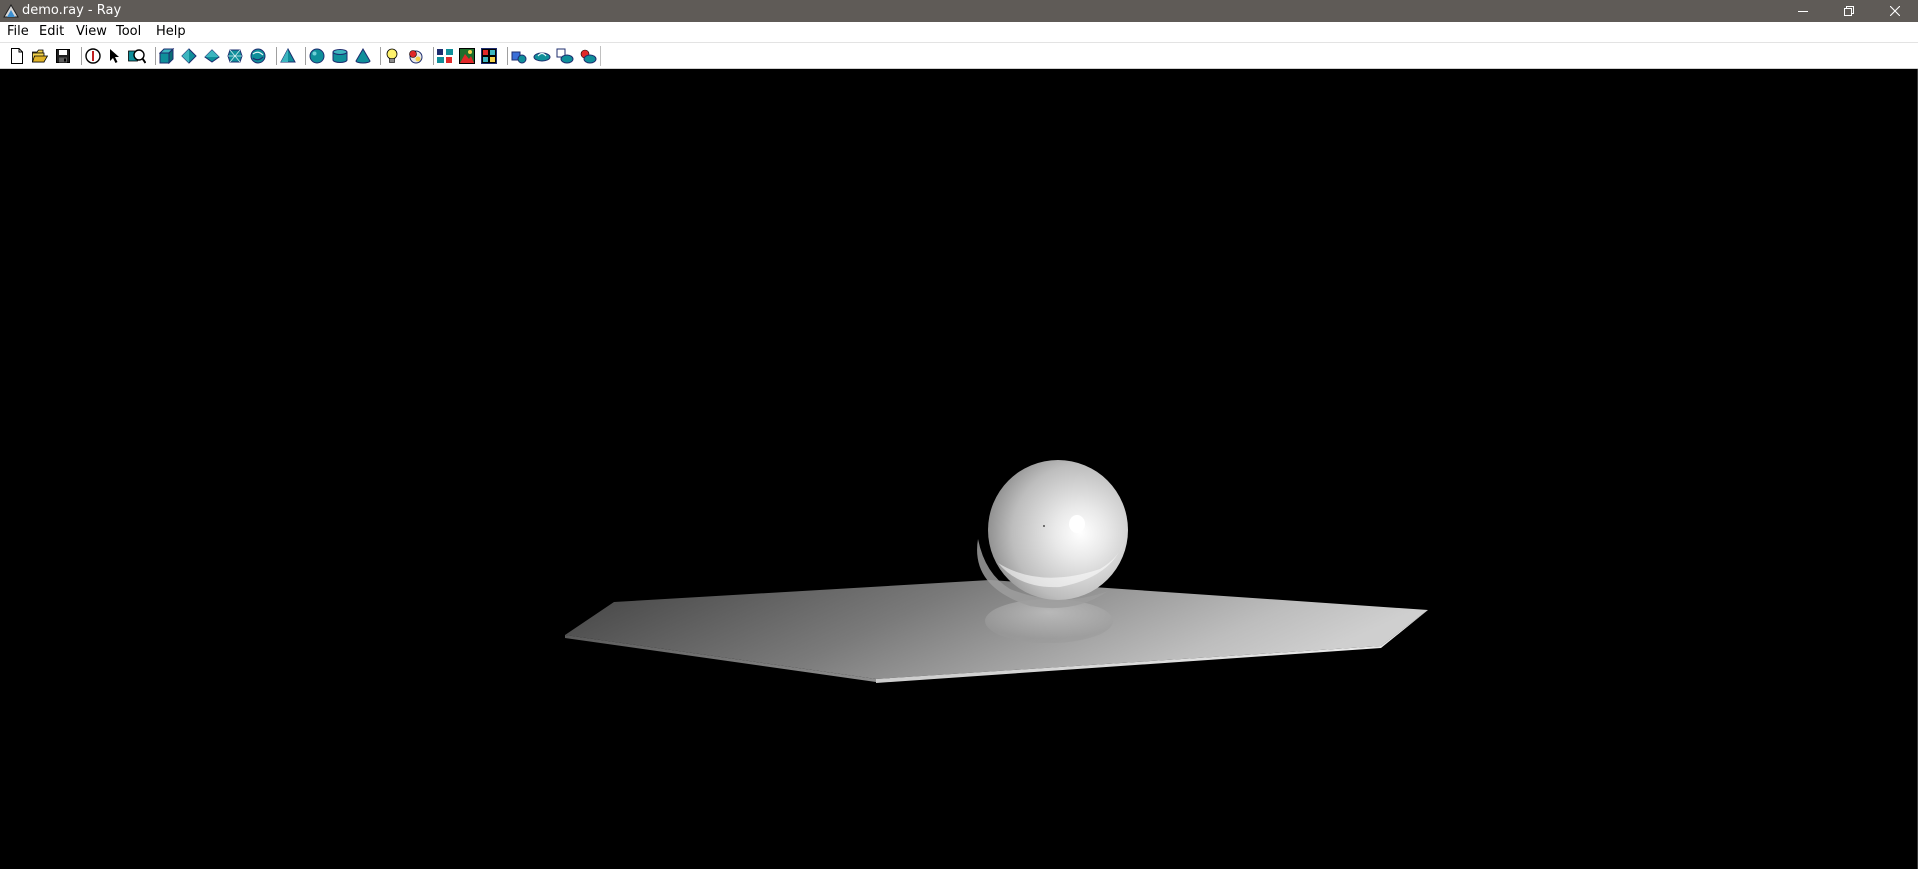 The width and height of the screenshot is (1918, 869). I want to click on diamond-button, so click(189, 56).